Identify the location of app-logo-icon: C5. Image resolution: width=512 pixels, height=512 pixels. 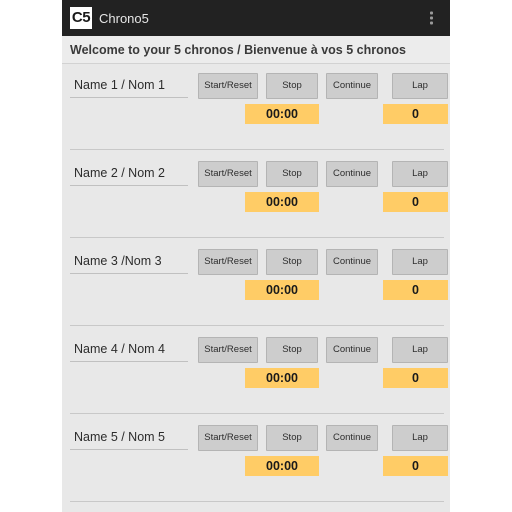
(81, 18).